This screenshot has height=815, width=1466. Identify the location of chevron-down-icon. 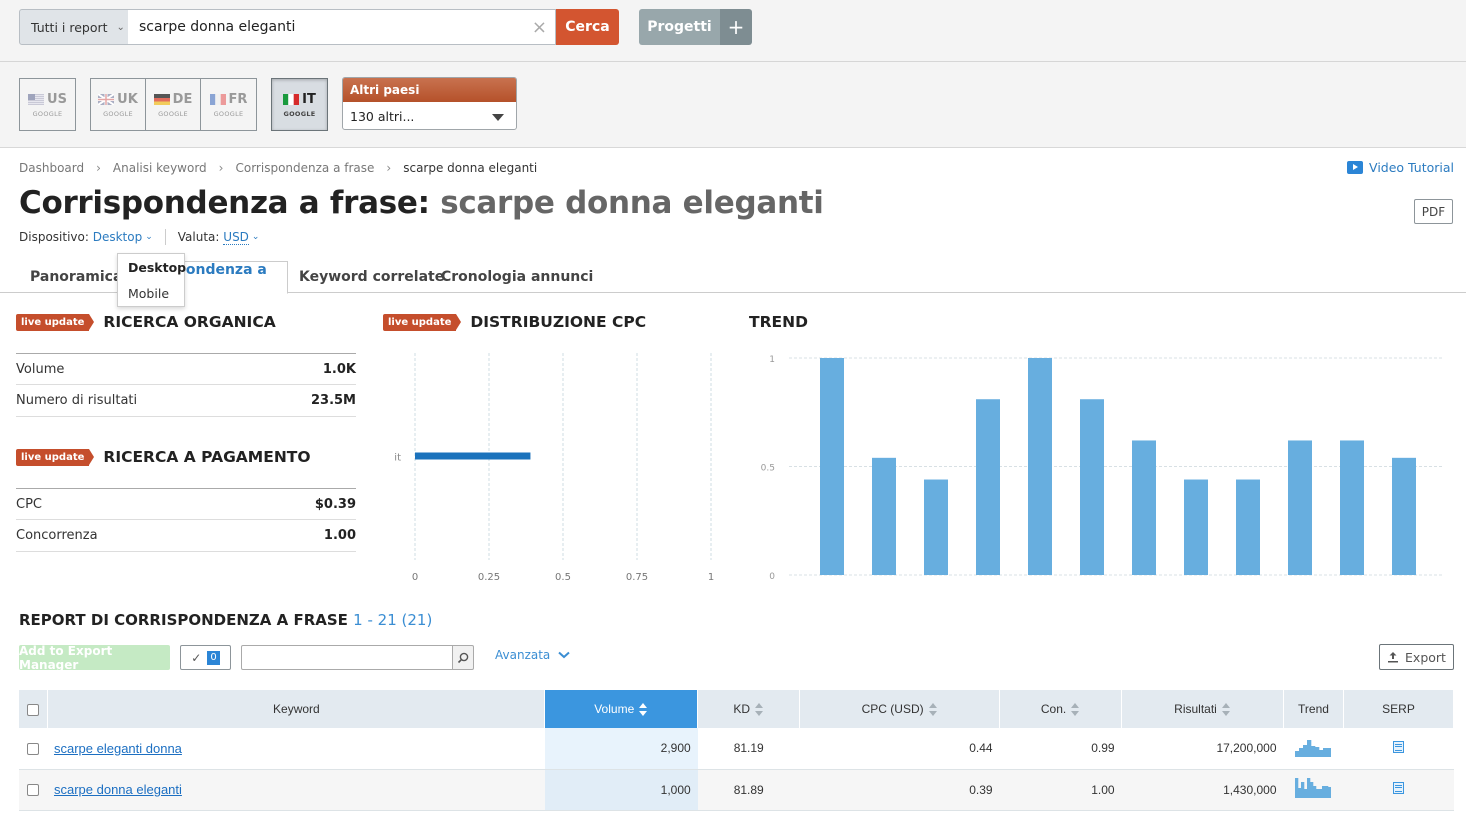
(564, 655).